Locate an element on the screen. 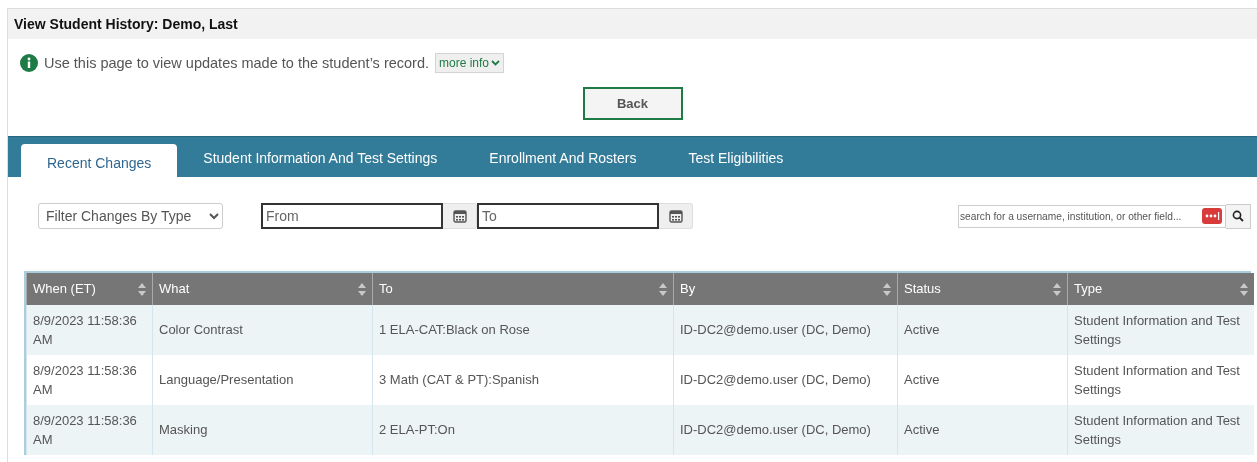 The image size is (1257, 462). chevron-icon is located at coordinates (496, 63).